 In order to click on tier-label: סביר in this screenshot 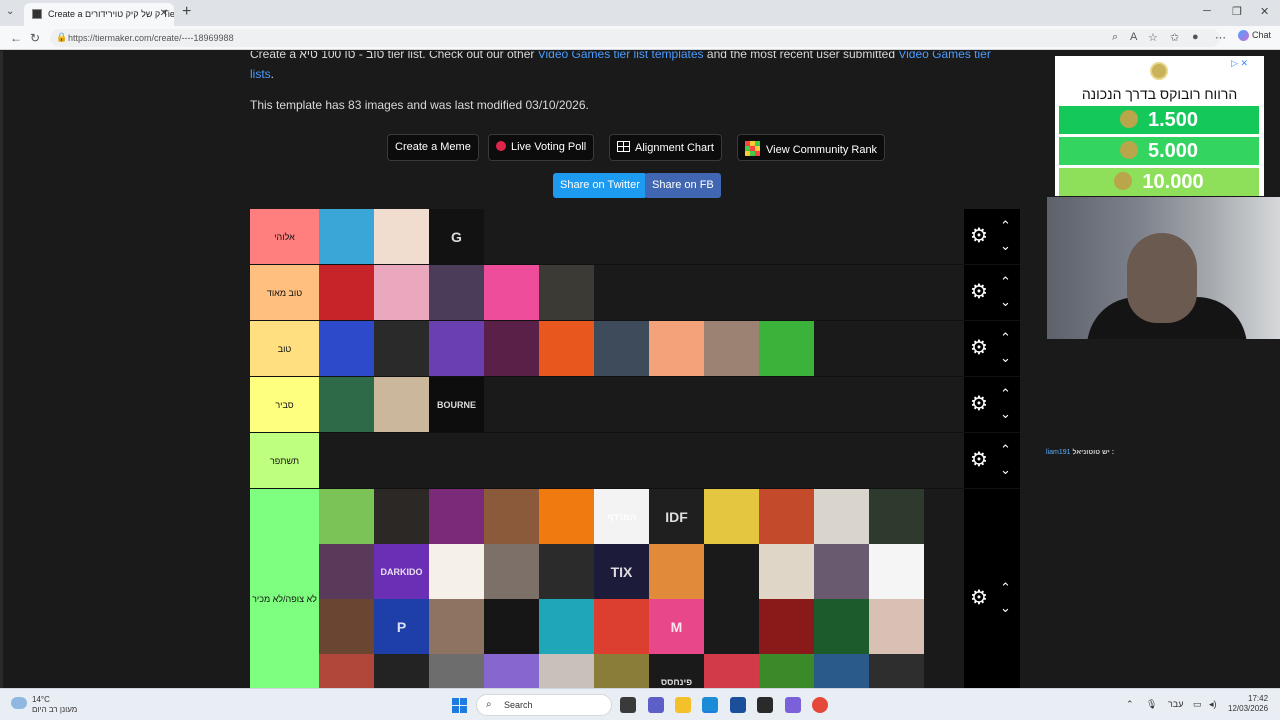, I will do `click(284, 404)`.